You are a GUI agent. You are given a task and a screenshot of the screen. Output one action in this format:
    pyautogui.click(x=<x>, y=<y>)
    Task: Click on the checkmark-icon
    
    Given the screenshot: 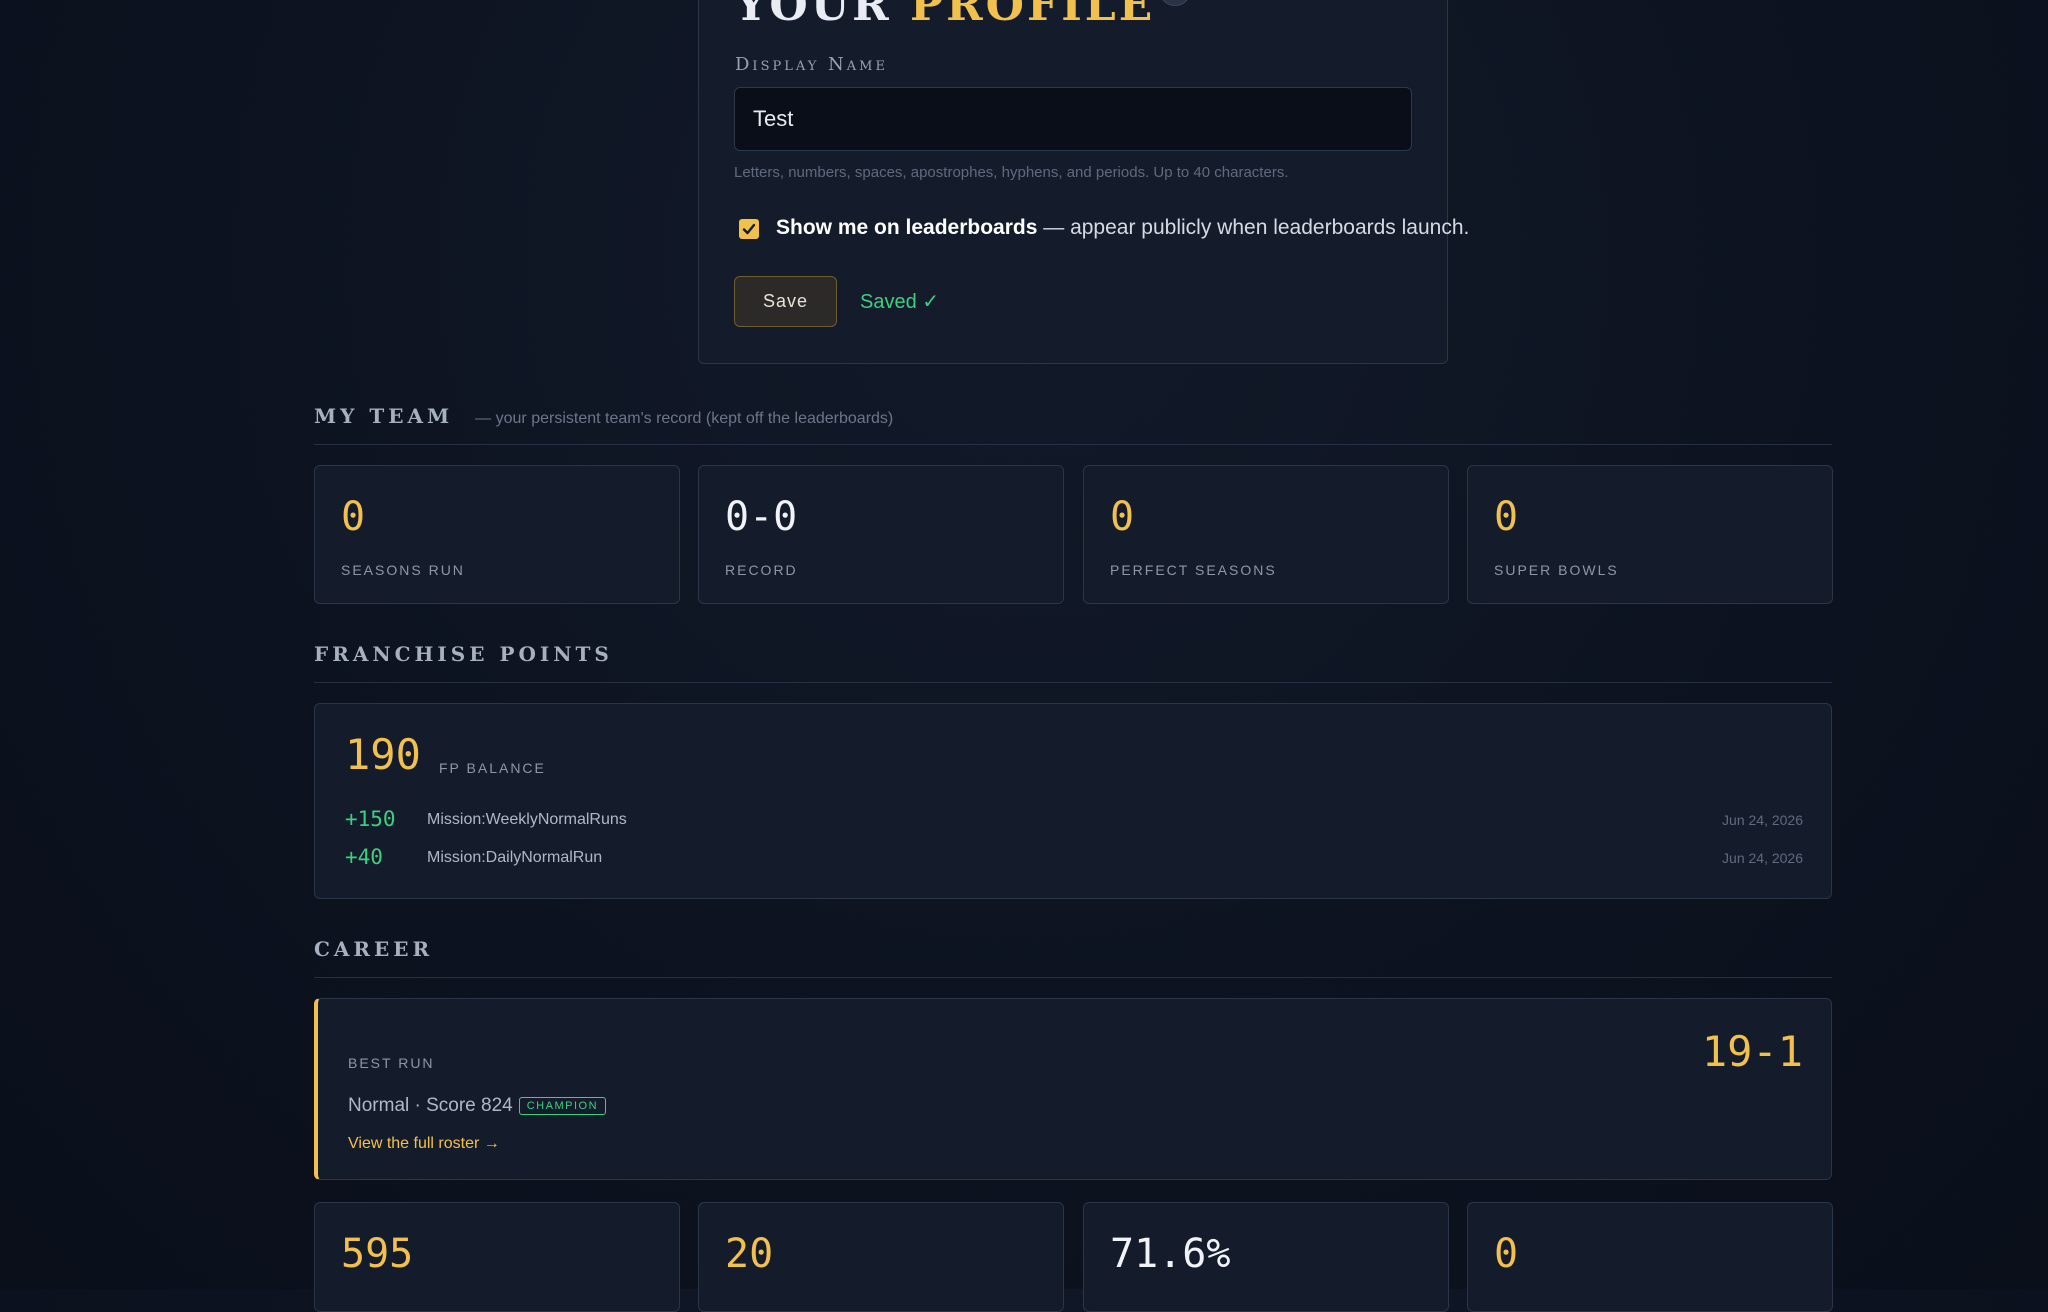 What is the action you would take?
    pyautogui.click(x=749, y=229)
    